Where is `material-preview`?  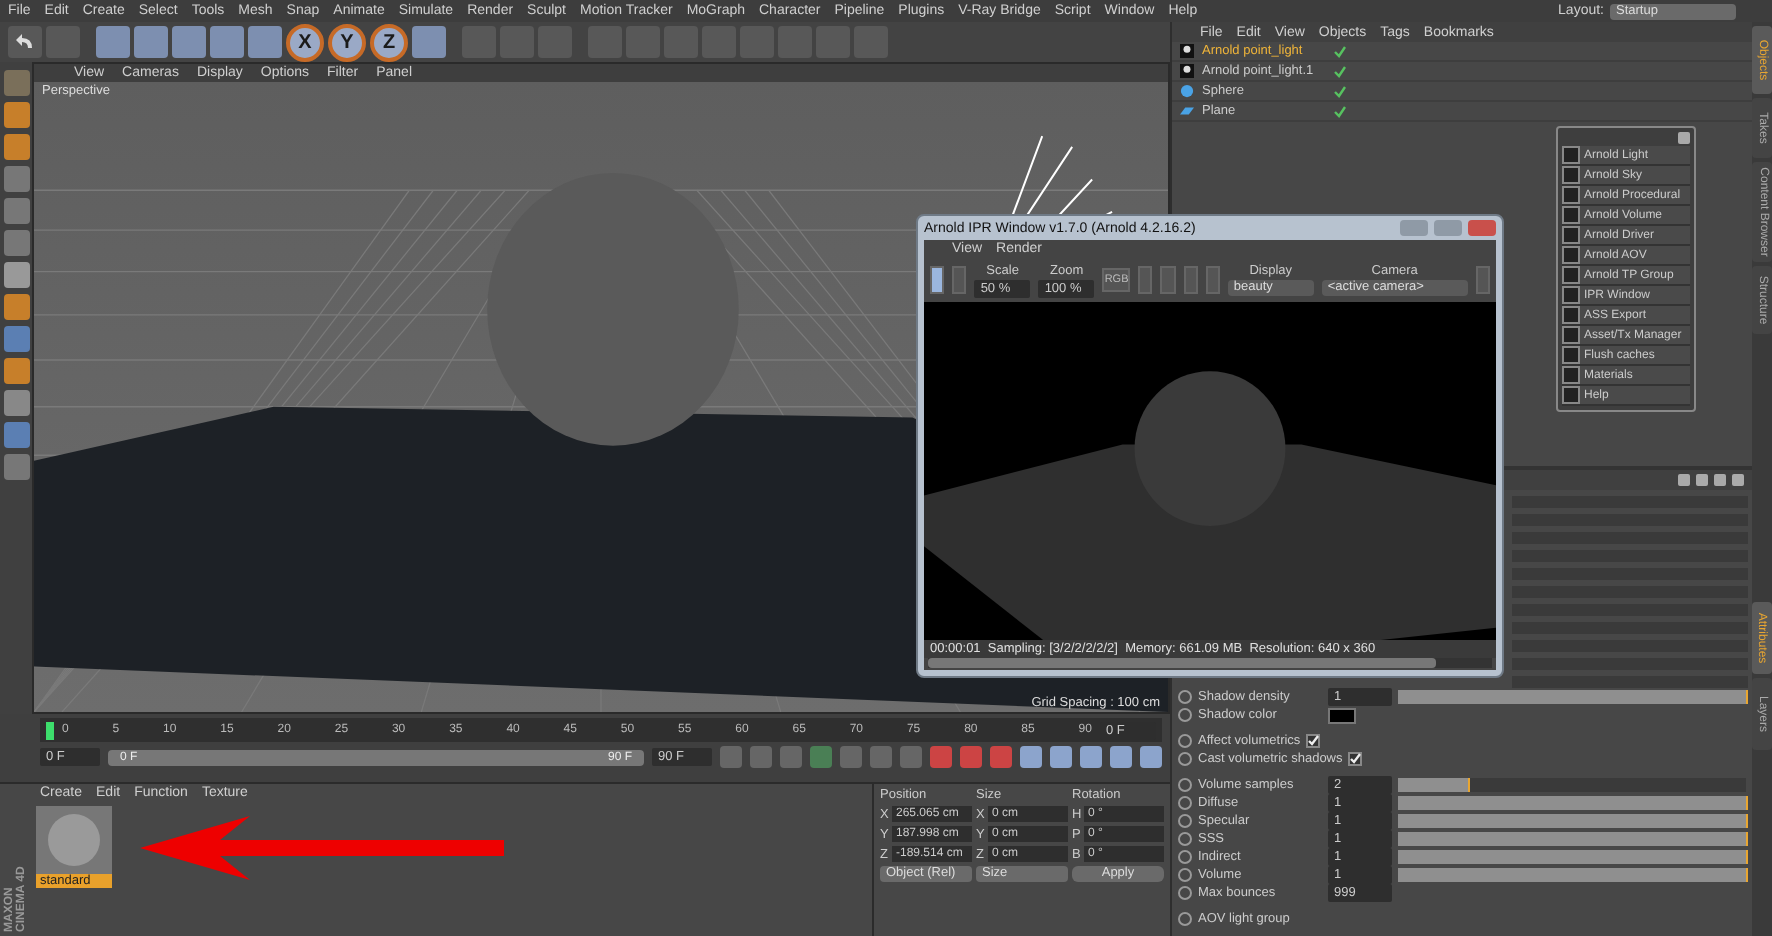 material-preview is located at coordinates (74, 840).